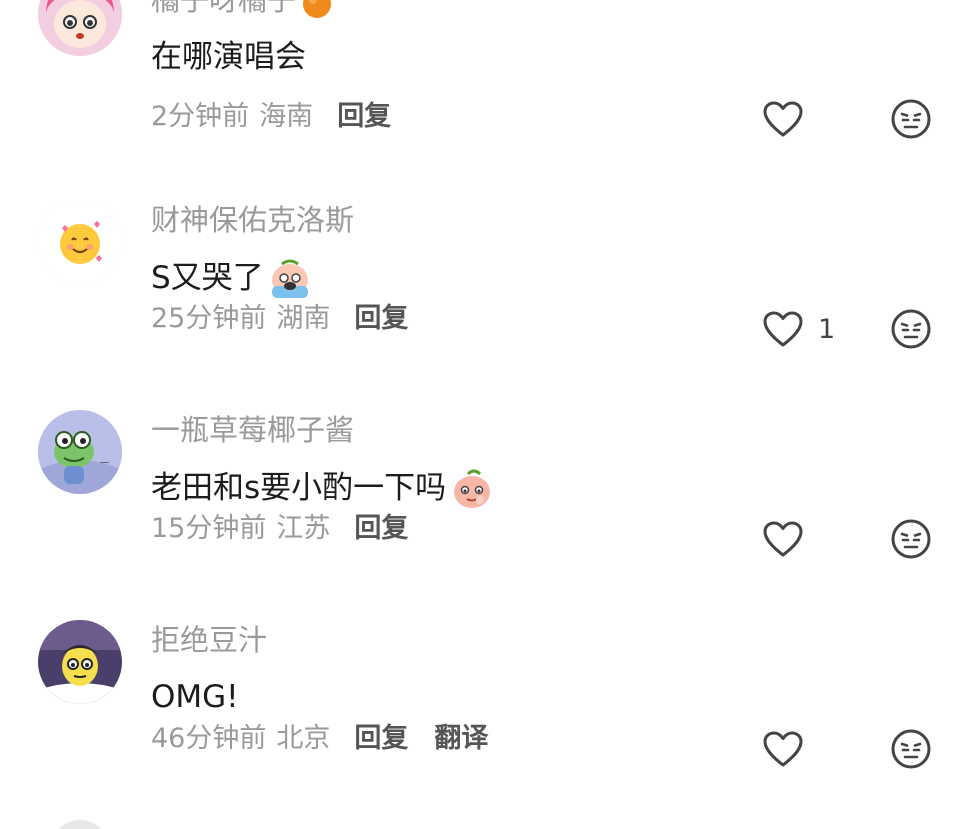  I want to click on cartoon-man-avatar-icon, so click(80, 662).